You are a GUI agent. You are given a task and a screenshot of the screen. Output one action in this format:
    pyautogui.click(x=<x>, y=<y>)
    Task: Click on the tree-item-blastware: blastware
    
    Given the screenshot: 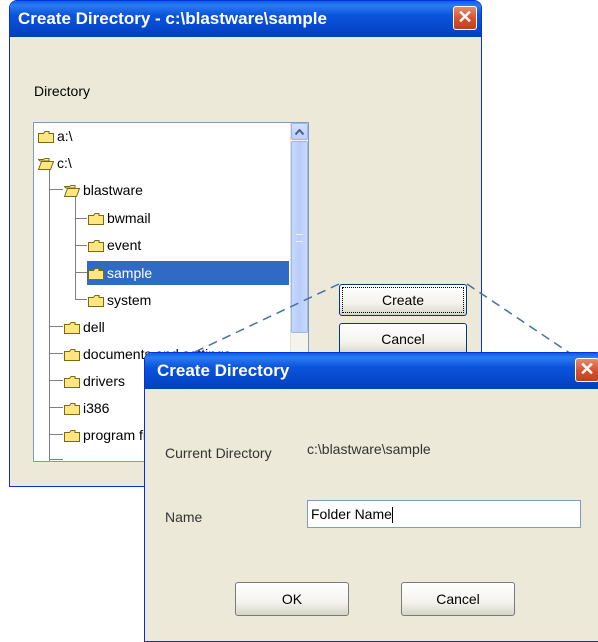 What is the action you would take?
    pyautogui.click(x=103, y=190)
    